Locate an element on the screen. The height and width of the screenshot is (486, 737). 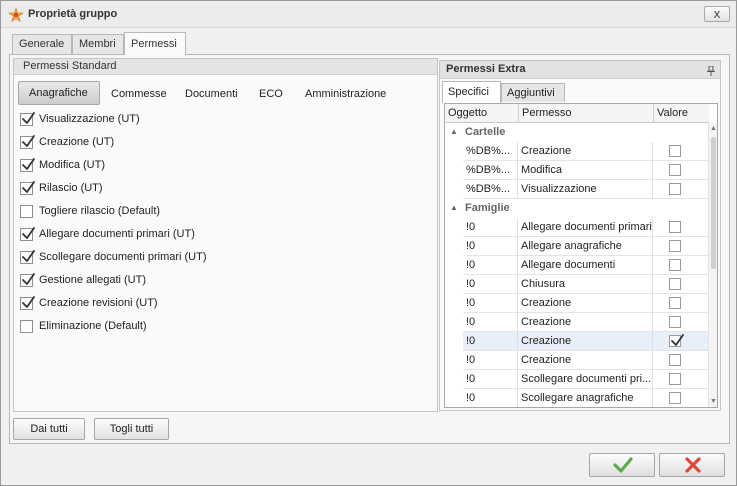
cross-icon is located at coordinates (693, 465).